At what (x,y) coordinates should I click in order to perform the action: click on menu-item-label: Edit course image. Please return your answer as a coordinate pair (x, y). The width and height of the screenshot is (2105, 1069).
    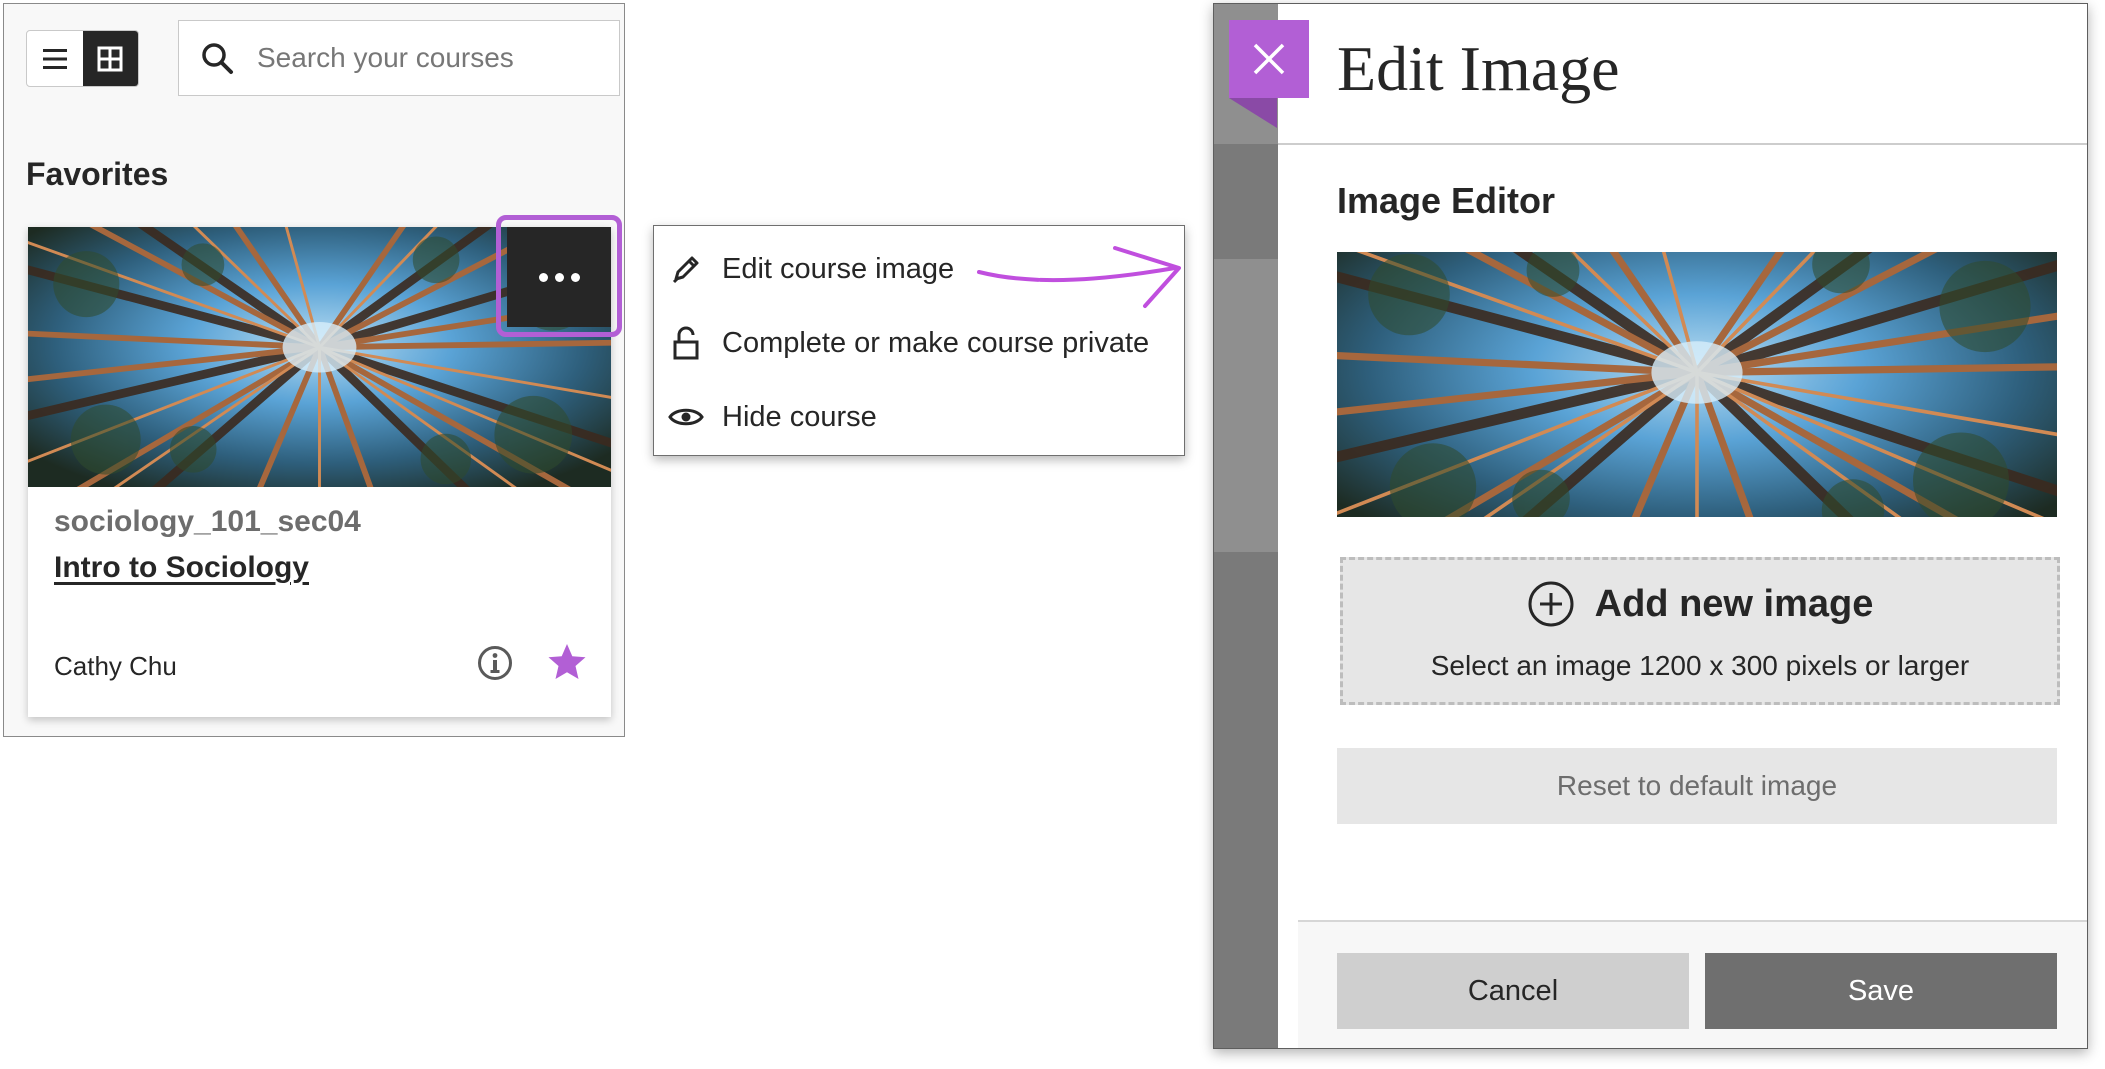
    Looking at the image, I should click on (838, 268).